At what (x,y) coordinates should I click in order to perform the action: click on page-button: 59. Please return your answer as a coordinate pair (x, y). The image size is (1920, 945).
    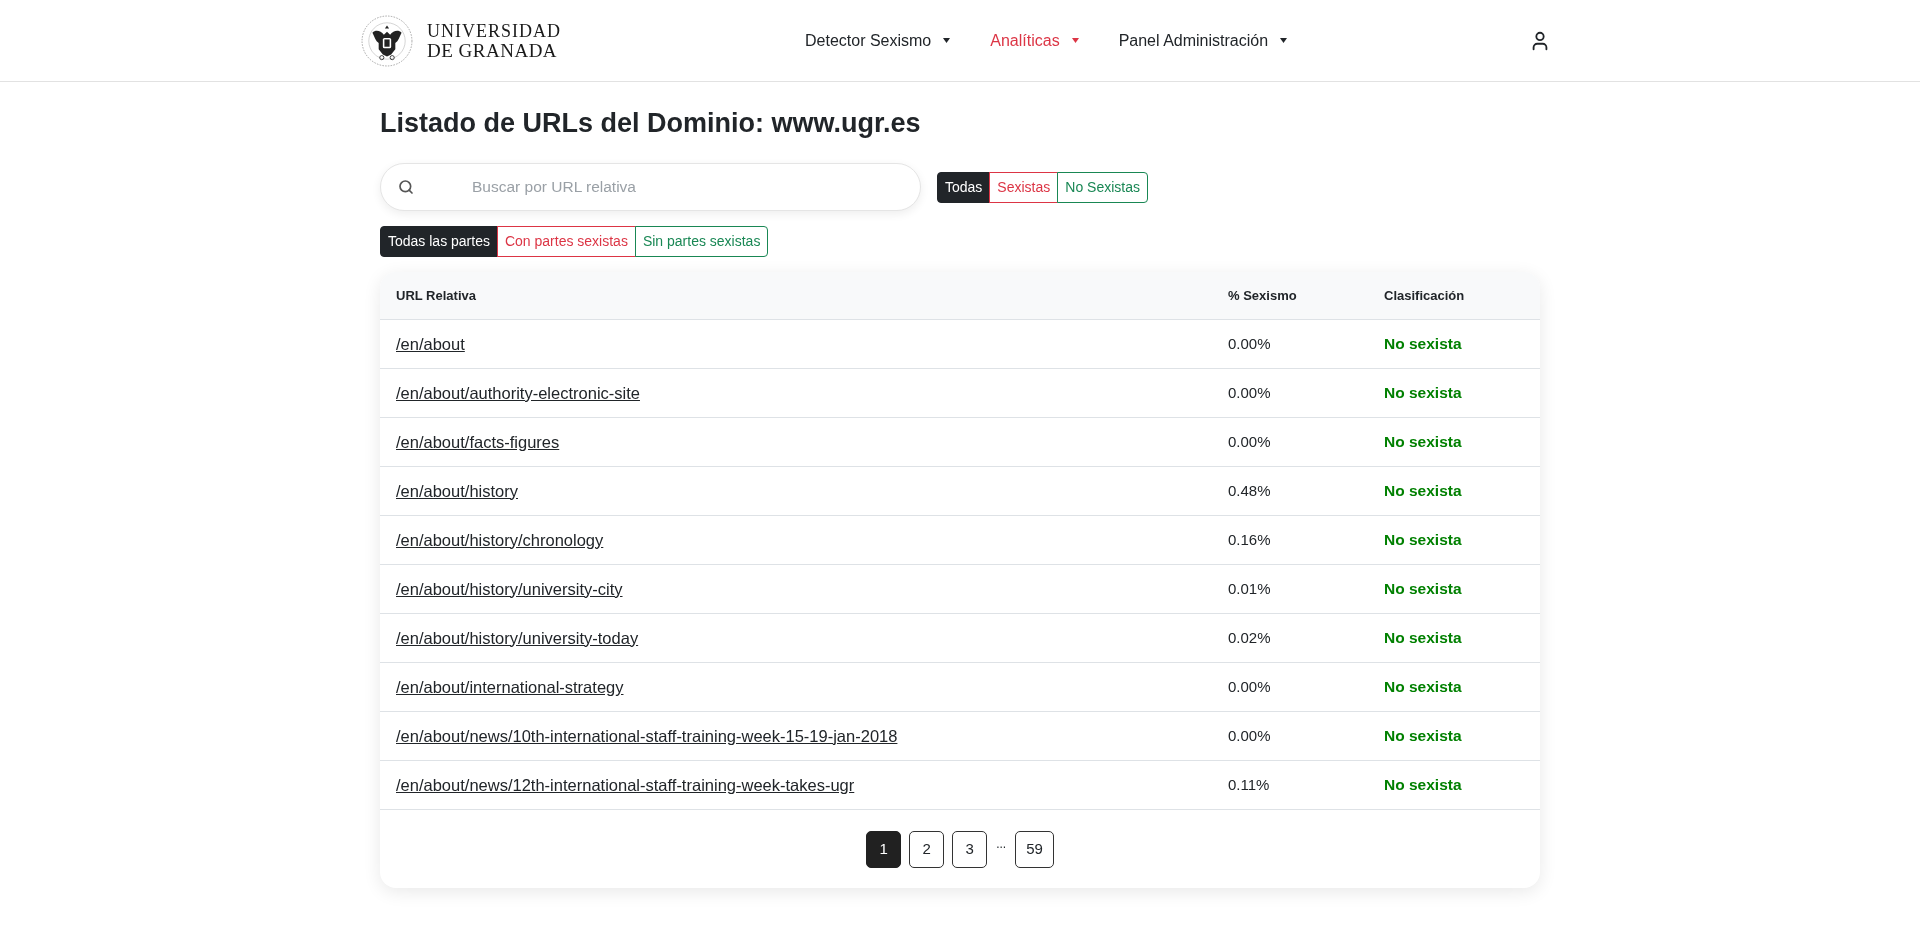
    Looking at the image, I should click on (1034, 849).